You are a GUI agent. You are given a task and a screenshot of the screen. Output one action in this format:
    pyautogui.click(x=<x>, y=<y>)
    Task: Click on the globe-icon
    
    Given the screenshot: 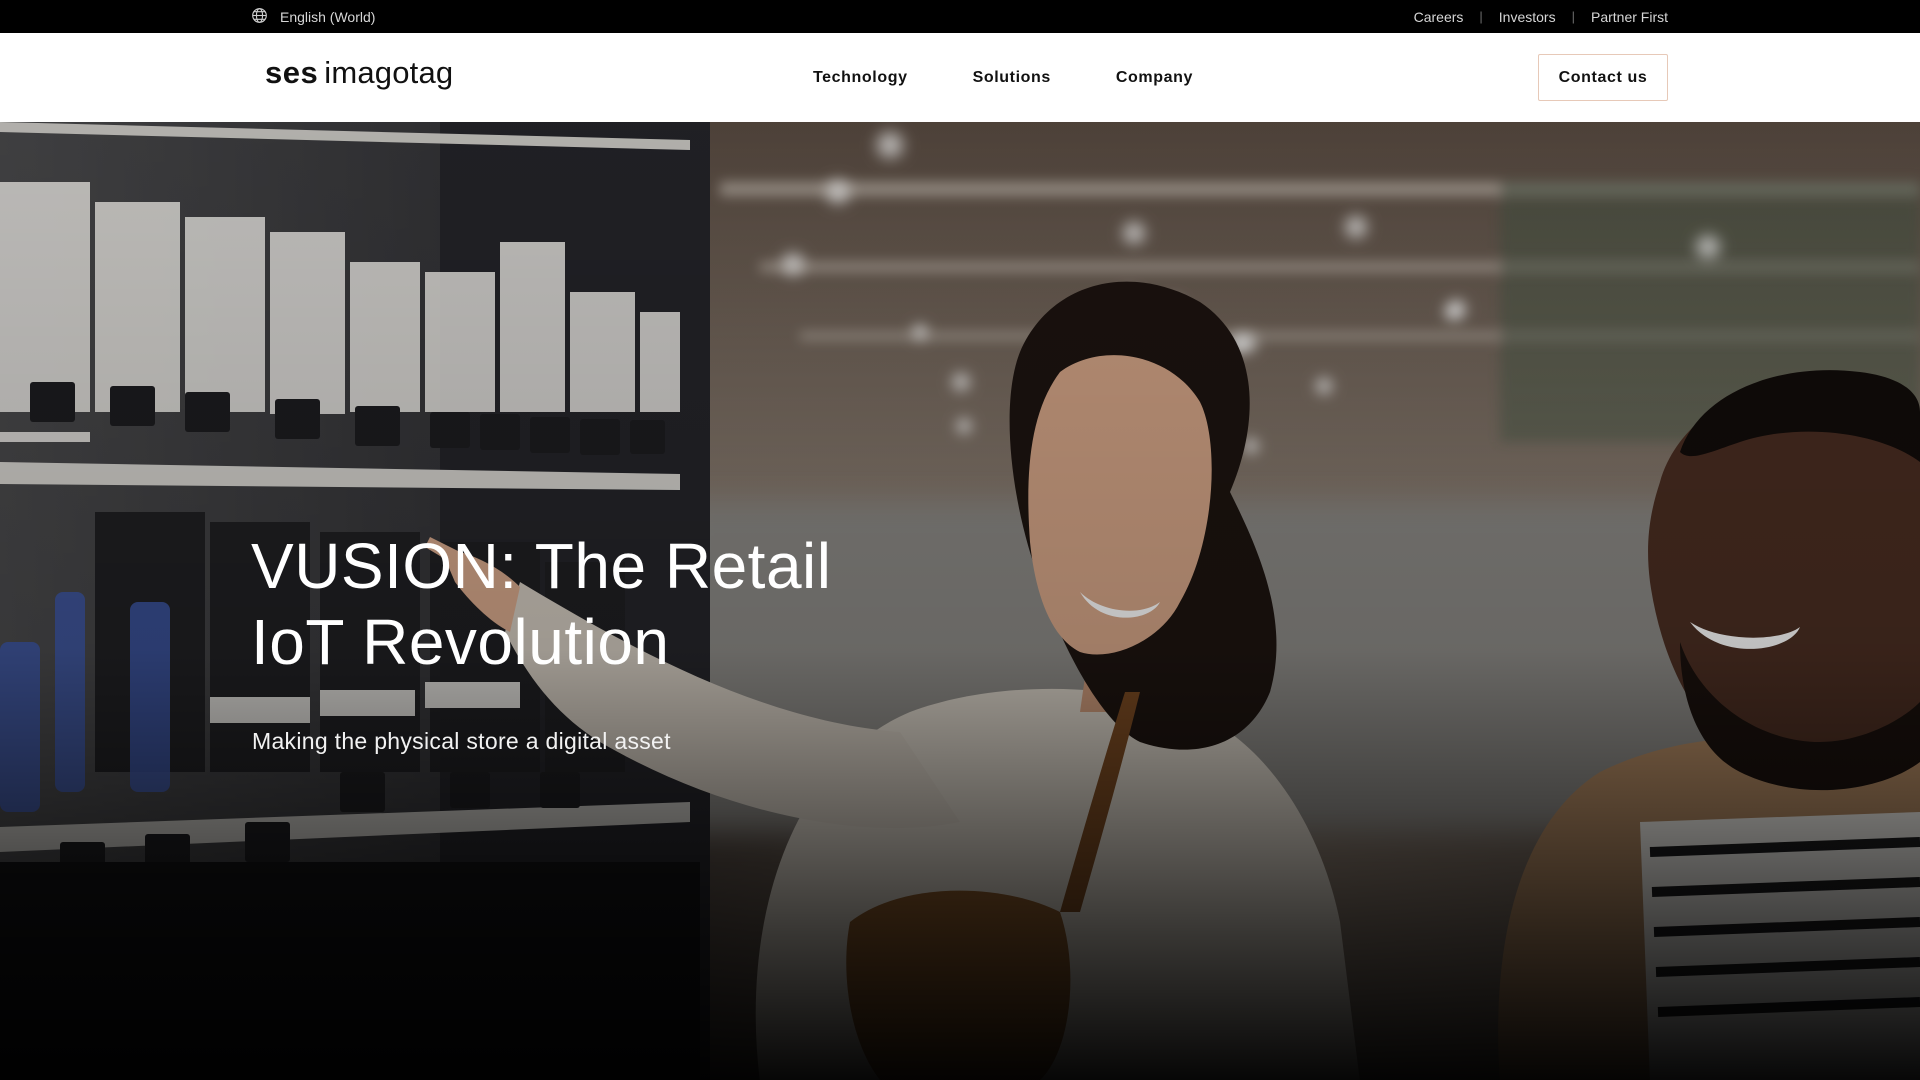 What is the action you would take?
    pyautogui.click(x=259, y=17)
    